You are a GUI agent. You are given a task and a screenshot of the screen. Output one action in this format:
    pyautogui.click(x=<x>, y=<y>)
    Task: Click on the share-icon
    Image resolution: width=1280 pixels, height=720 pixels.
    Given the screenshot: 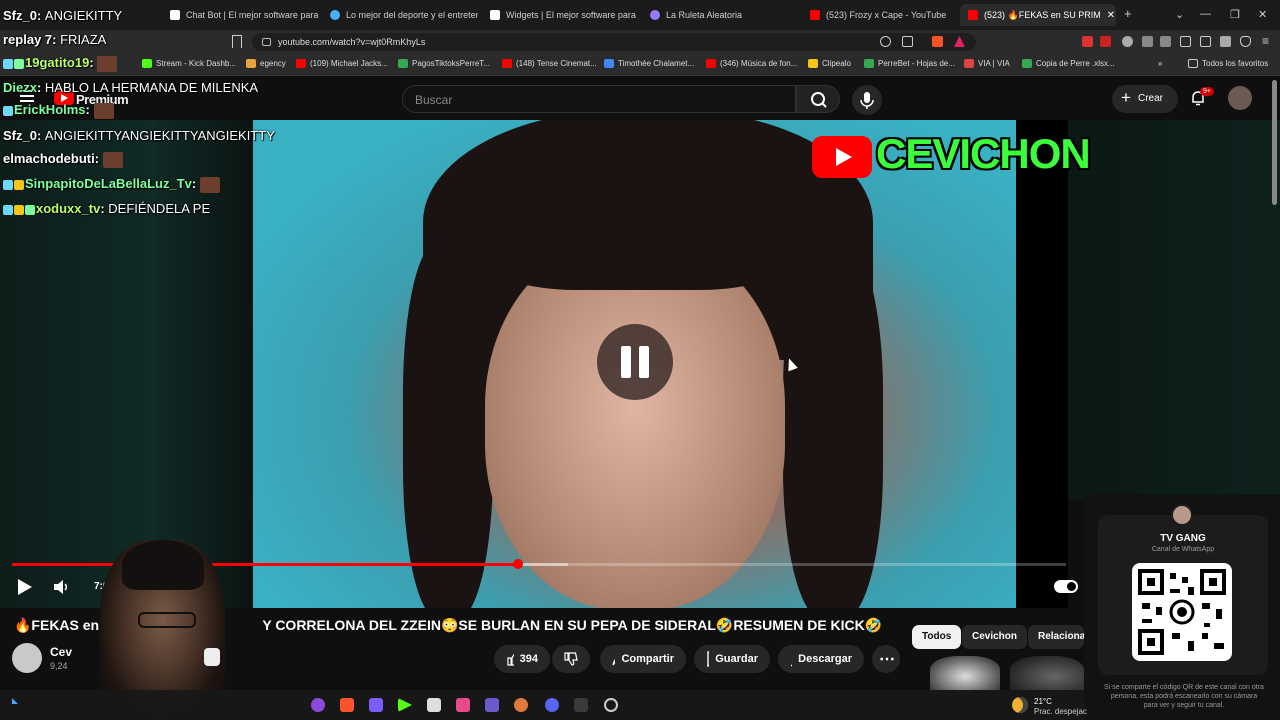 What is the action you would take?
    pyautogui.click(x=614, y=662)
    